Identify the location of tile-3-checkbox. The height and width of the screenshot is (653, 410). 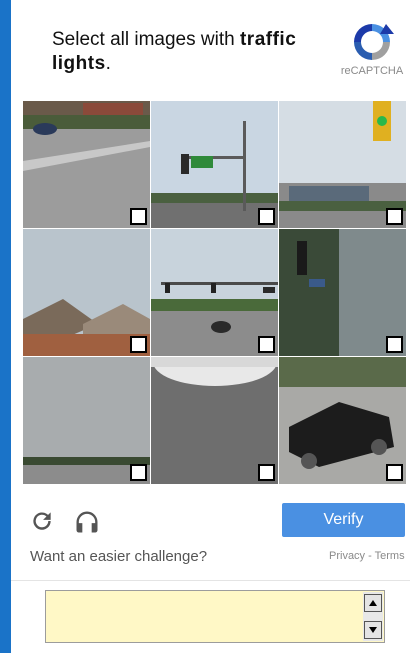
(394, 216).